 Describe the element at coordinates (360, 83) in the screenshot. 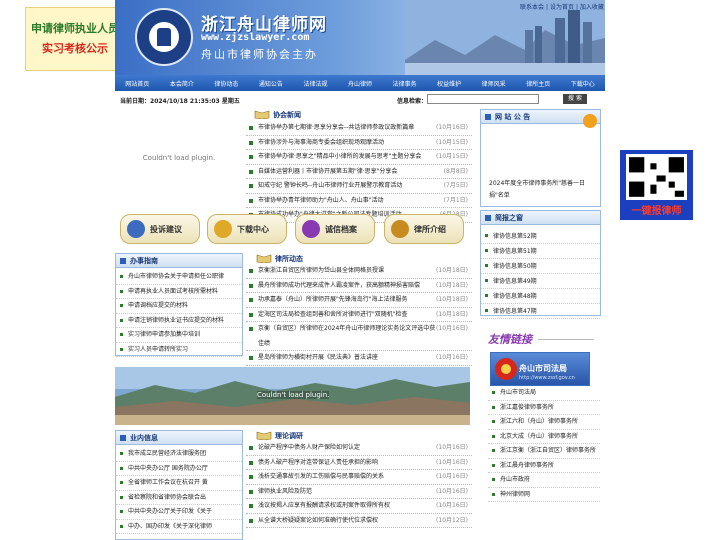

I see `nav-lawyers: 舟山律师` at that location.